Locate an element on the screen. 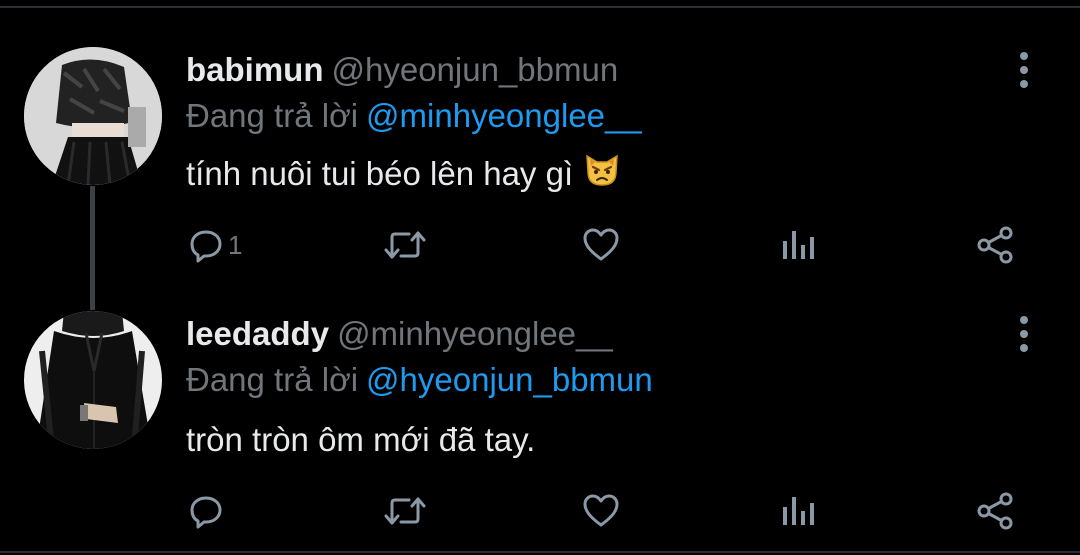  tweet-actions: 1 is located at coordinates (540, 245).